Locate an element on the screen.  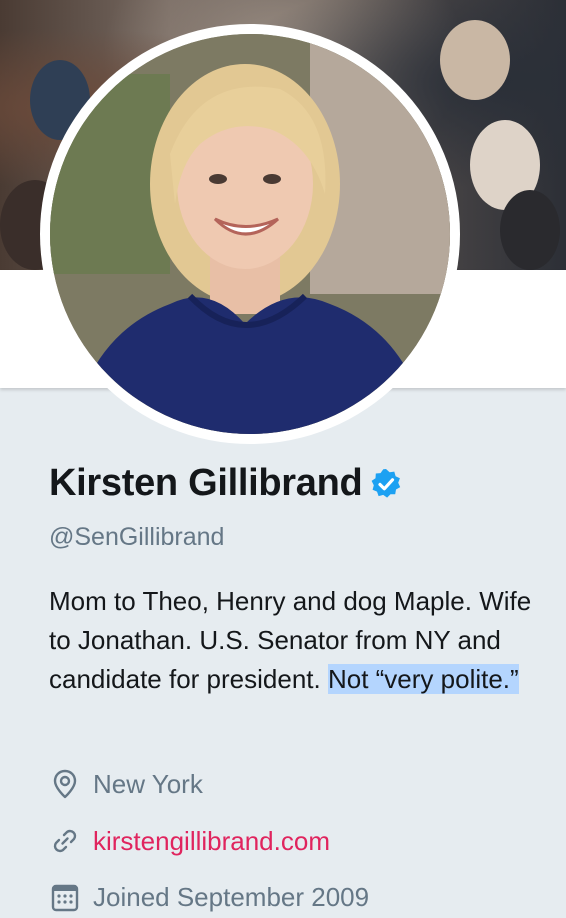
location-text: New York is located at coordinates (148, 783).